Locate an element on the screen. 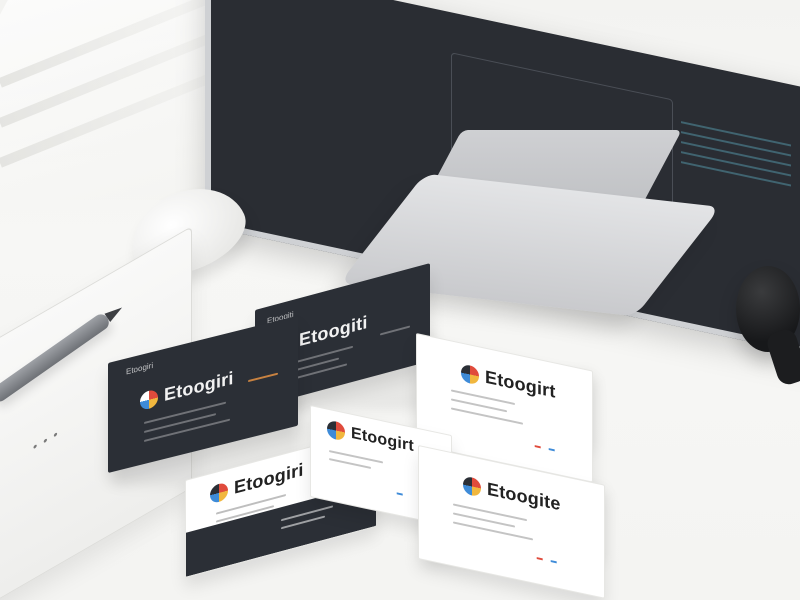  speaker-arm is located at coordinates (782, 357).